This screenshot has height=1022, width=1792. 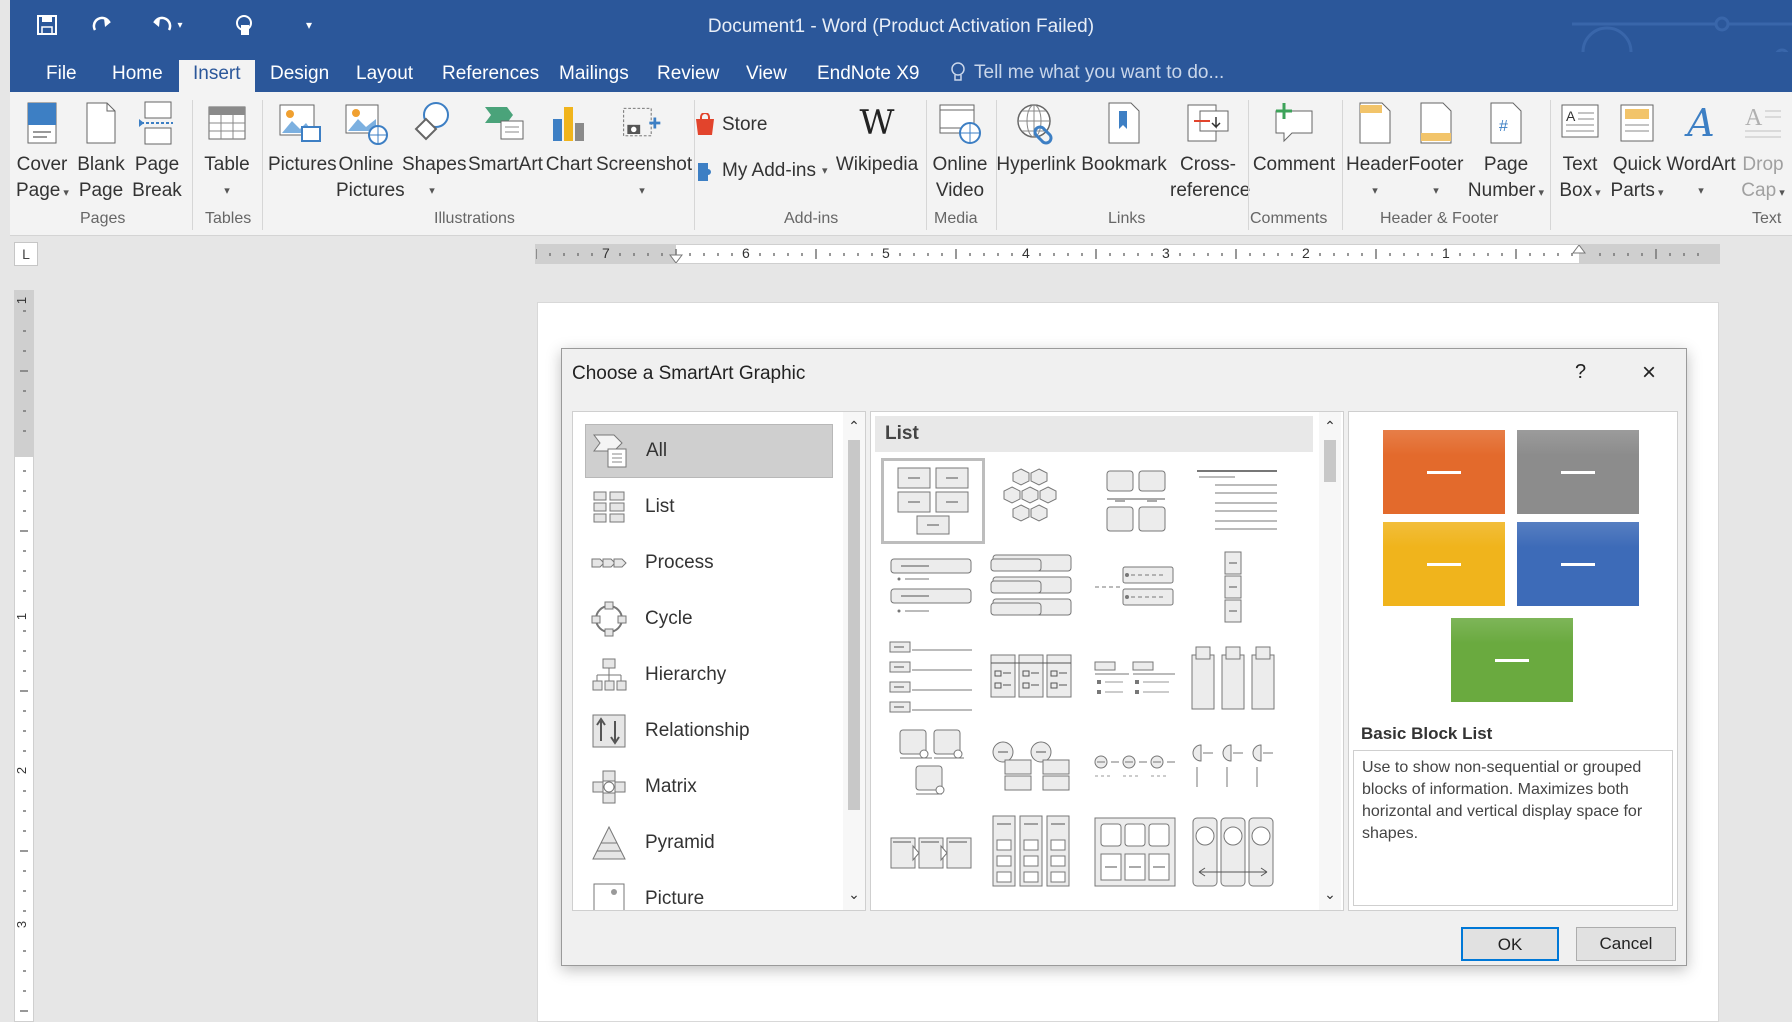 What do you see at coordinates (1436, 150) in the screenshot?
I see `footer-button: Footer ▾` at bounding box center [1436, 150].